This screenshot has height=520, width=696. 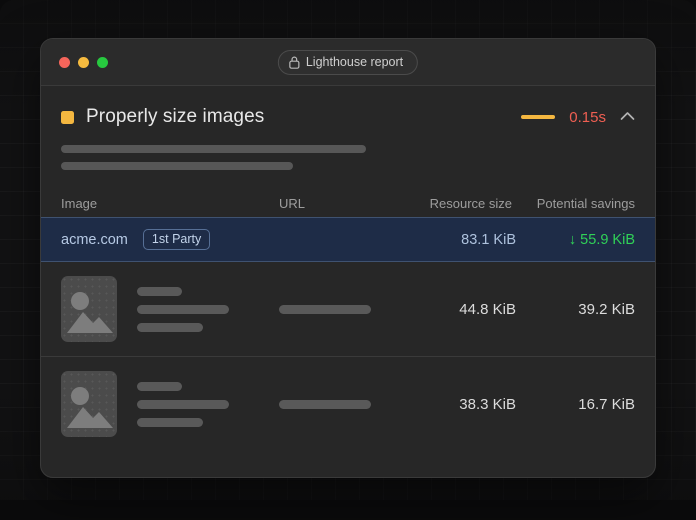 I want to click on audit-header-right: 0.15s, so click(x=578, y=117).